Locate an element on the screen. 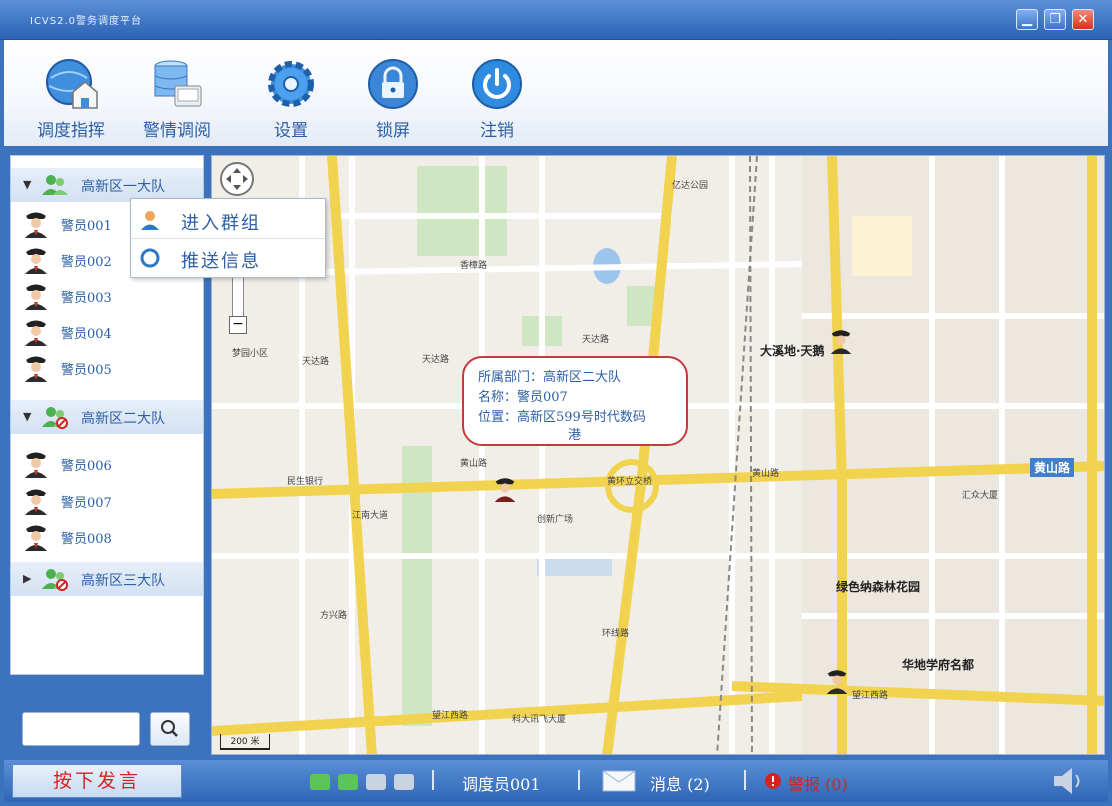 This screenshot has width=1112, height=806. lock-icon is located at coordinates (393, 84).